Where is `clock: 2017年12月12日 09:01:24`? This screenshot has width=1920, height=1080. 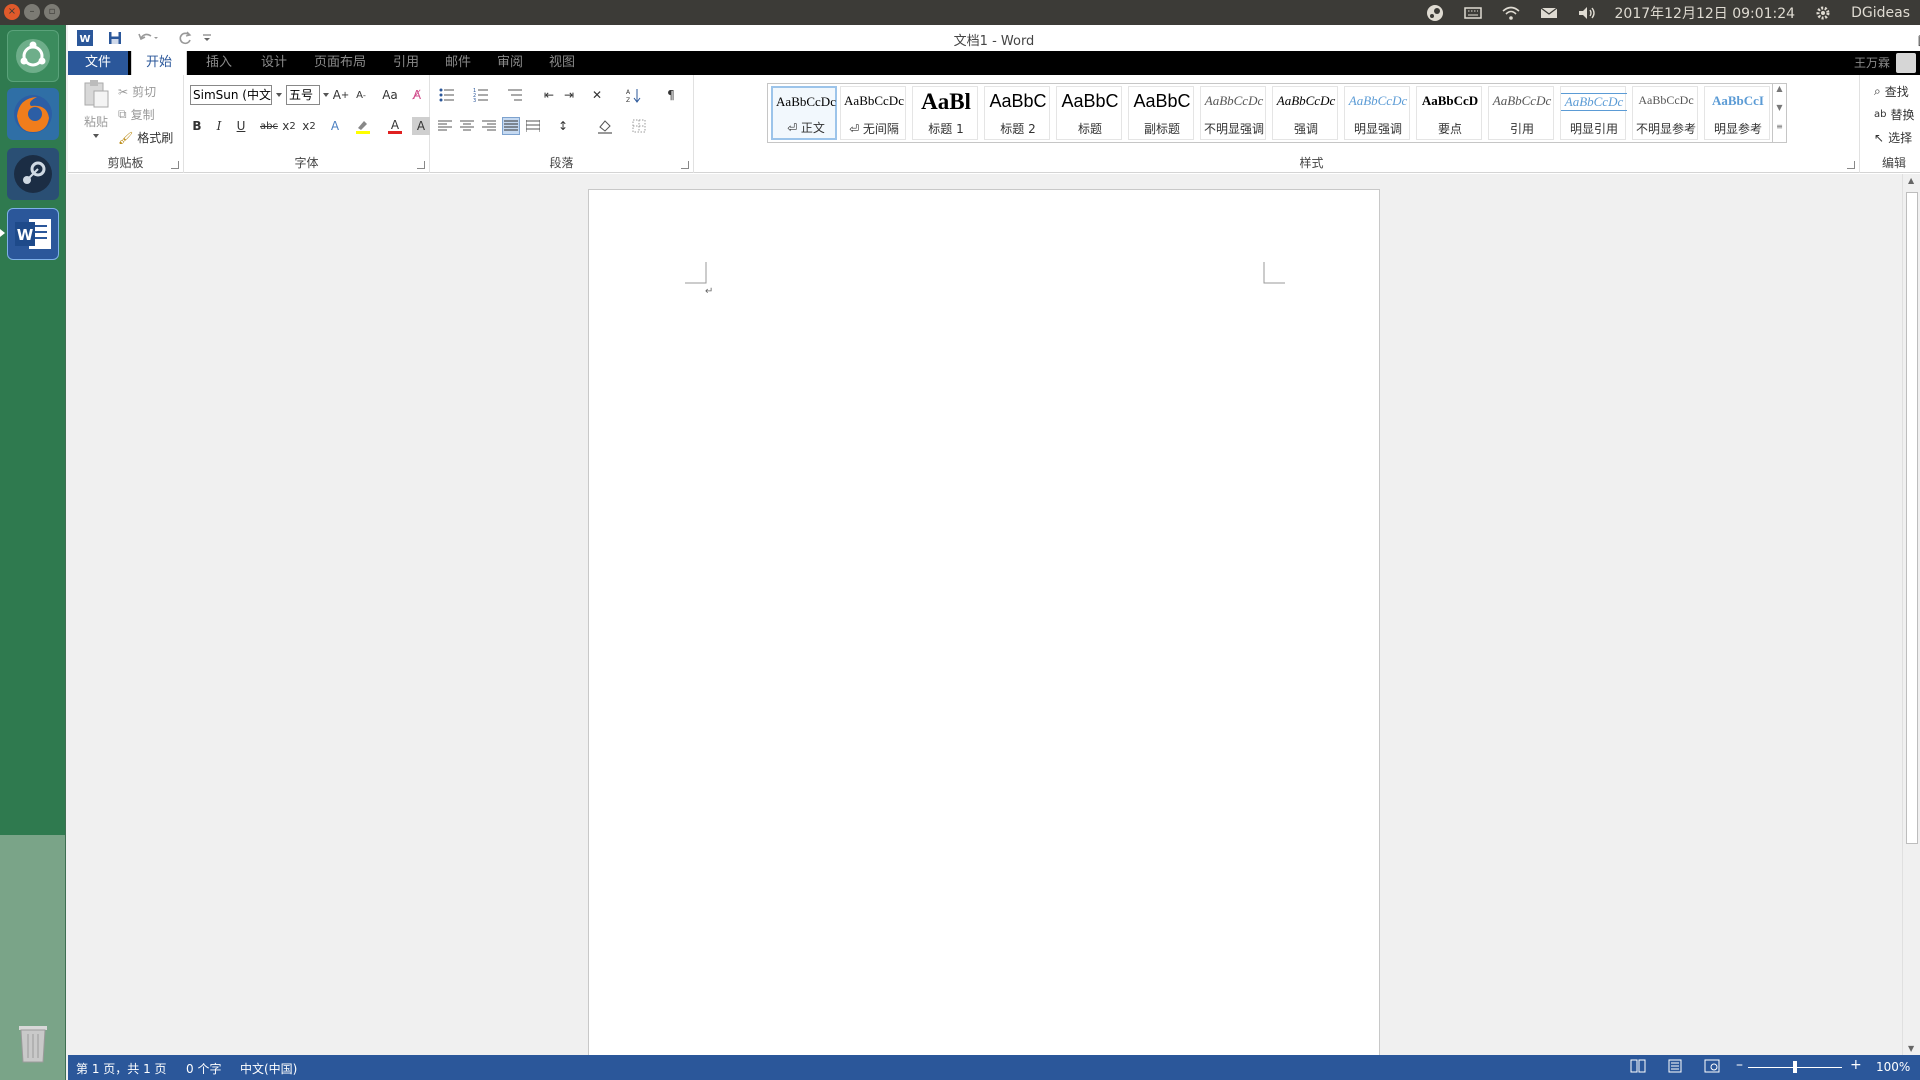
clock: 2017年12月12日 09:01:24 is located at coordinates (1705, 13).